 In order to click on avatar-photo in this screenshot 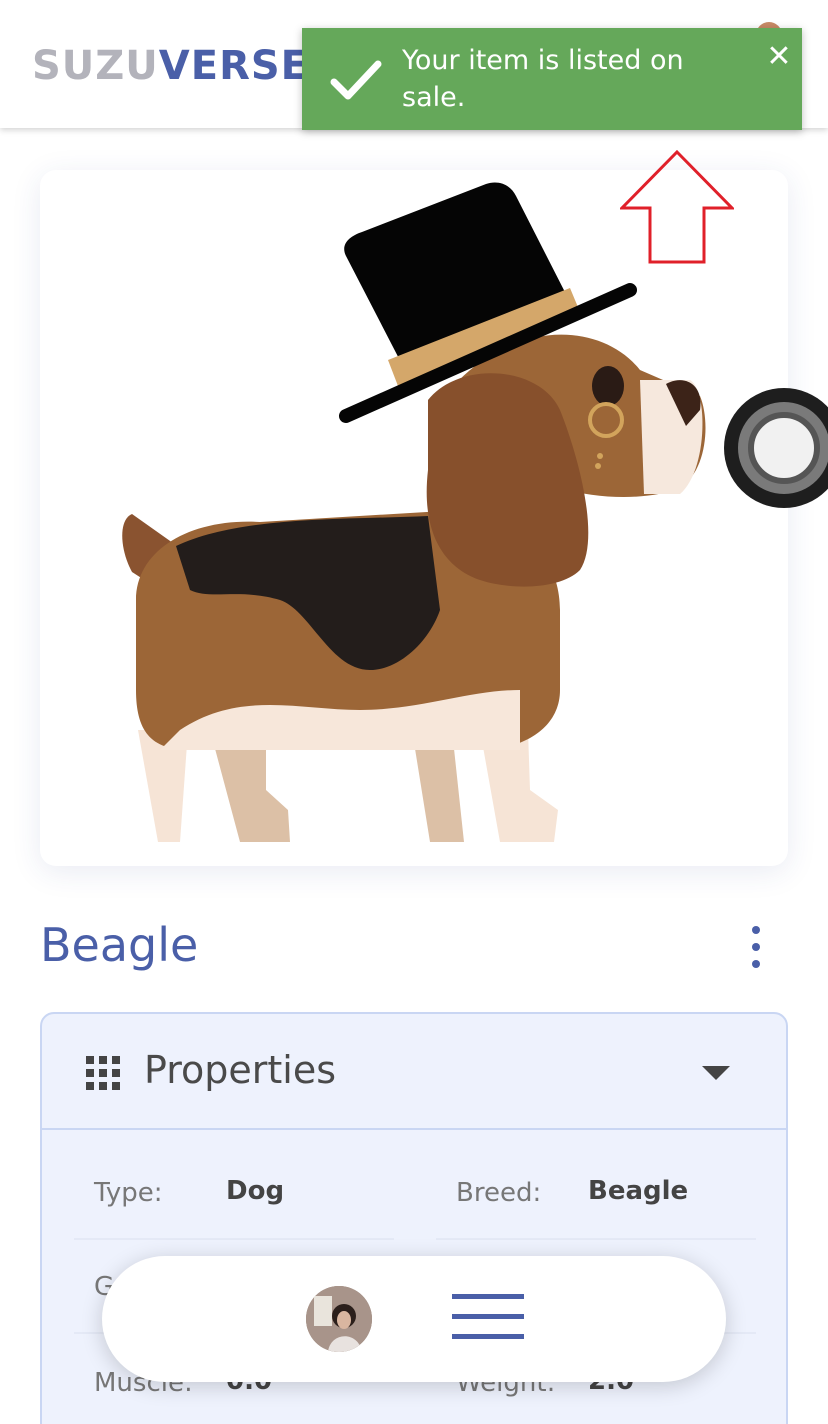, I will do `click(339, 1319)`.